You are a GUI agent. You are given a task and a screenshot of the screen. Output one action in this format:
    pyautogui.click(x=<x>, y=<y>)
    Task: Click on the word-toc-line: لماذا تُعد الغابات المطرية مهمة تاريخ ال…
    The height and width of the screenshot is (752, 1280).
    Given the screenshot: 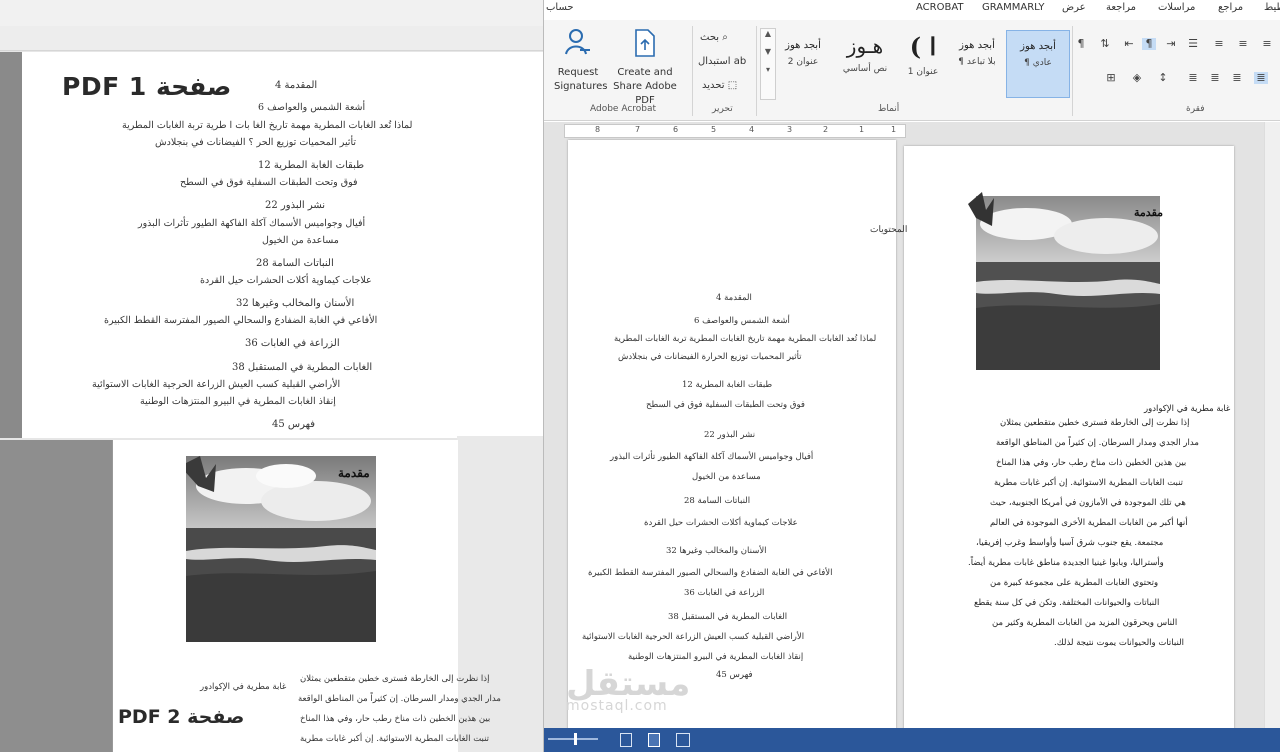 What is the action you would take?
    pyautogui.click(x=745, y=339)
    